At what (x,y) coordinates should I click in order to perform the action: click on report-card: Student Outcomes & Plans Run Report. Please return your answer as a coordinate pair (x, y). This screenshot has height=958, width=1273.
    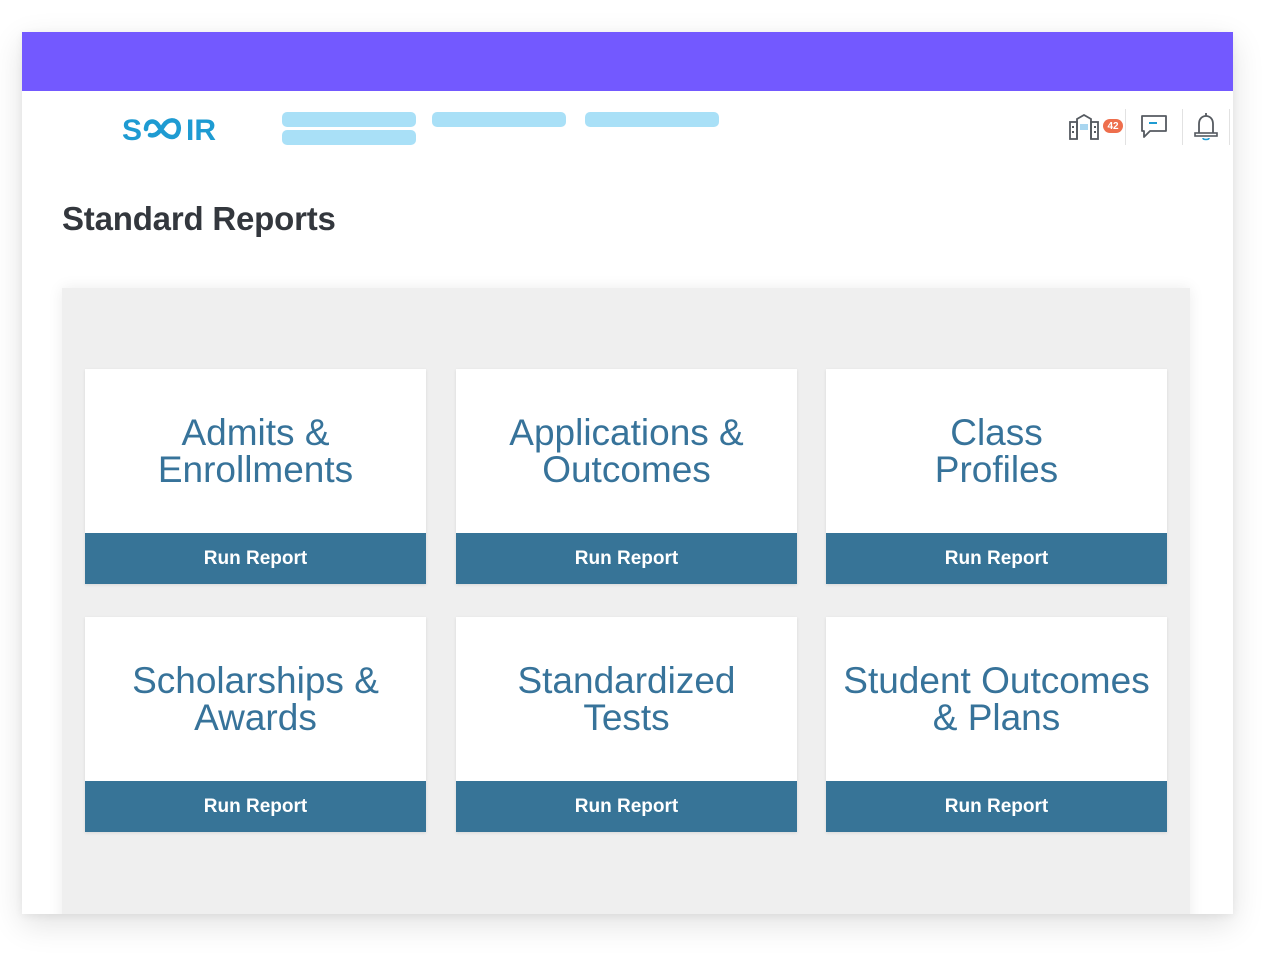
    Looking at the image, I should click on (996, 724).